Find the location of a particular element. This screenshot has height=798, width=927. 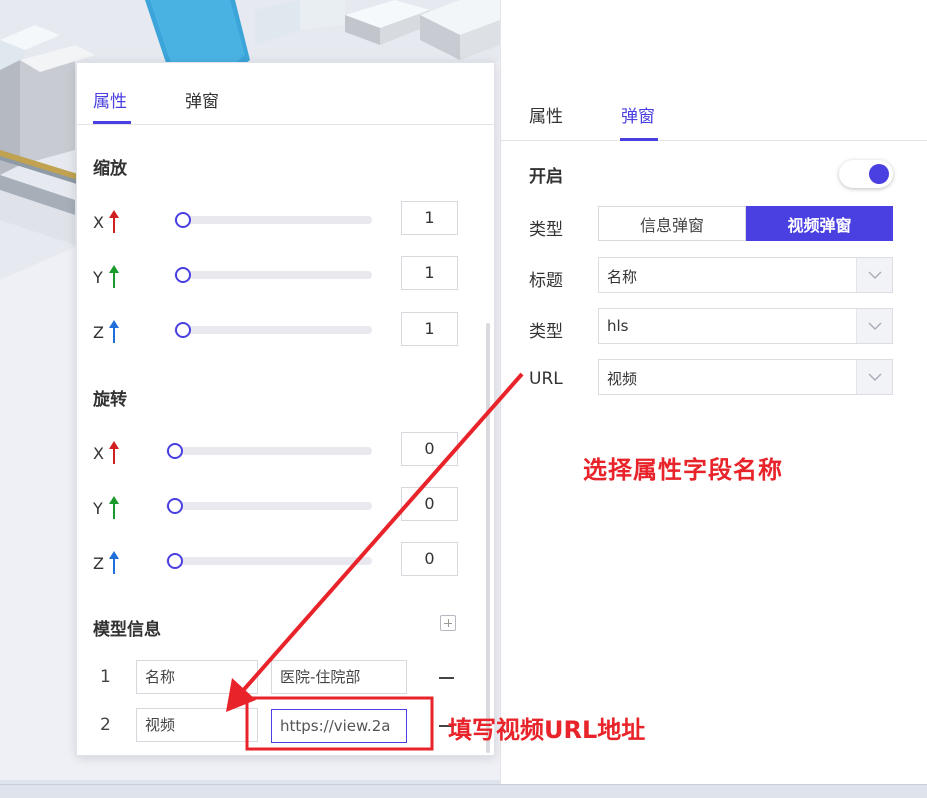

url-select: 视频 is located at coordinates (745, 377).